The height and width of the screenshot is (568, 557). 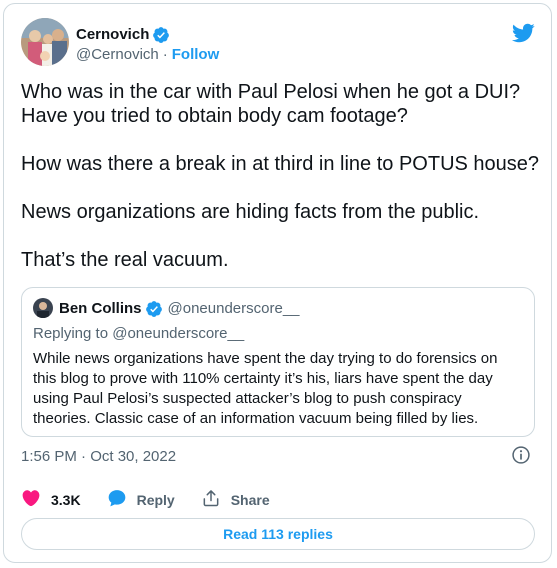 What do you see at coordinates (278, 534) in the screenshot?
I see `read-replies-button: Read 113 replies` at bounding box center [278, 534].